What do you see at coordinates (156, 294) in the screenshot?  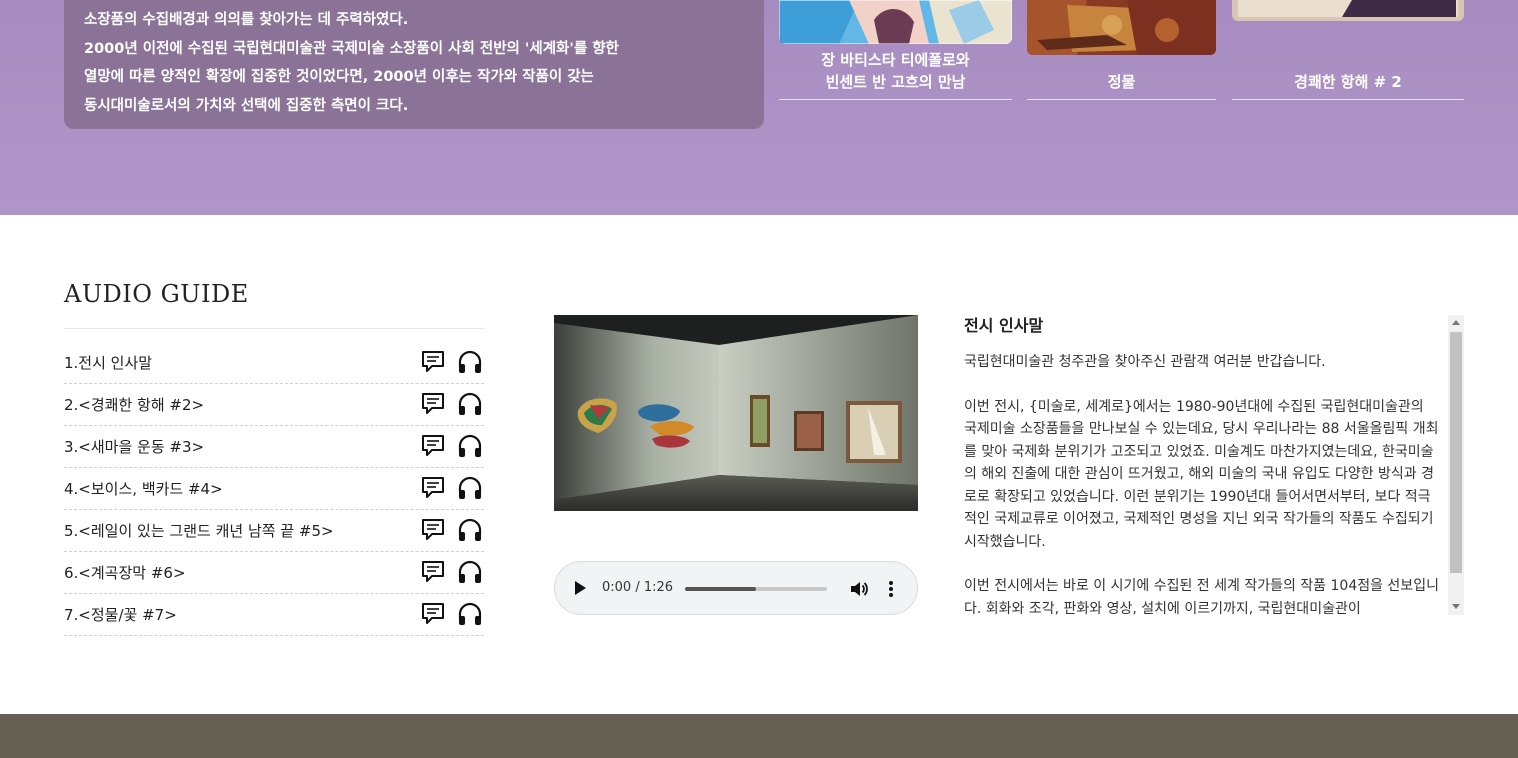 I see `audio-guide-title: AUDIO GUIDE` at bounding box center [156, 294].